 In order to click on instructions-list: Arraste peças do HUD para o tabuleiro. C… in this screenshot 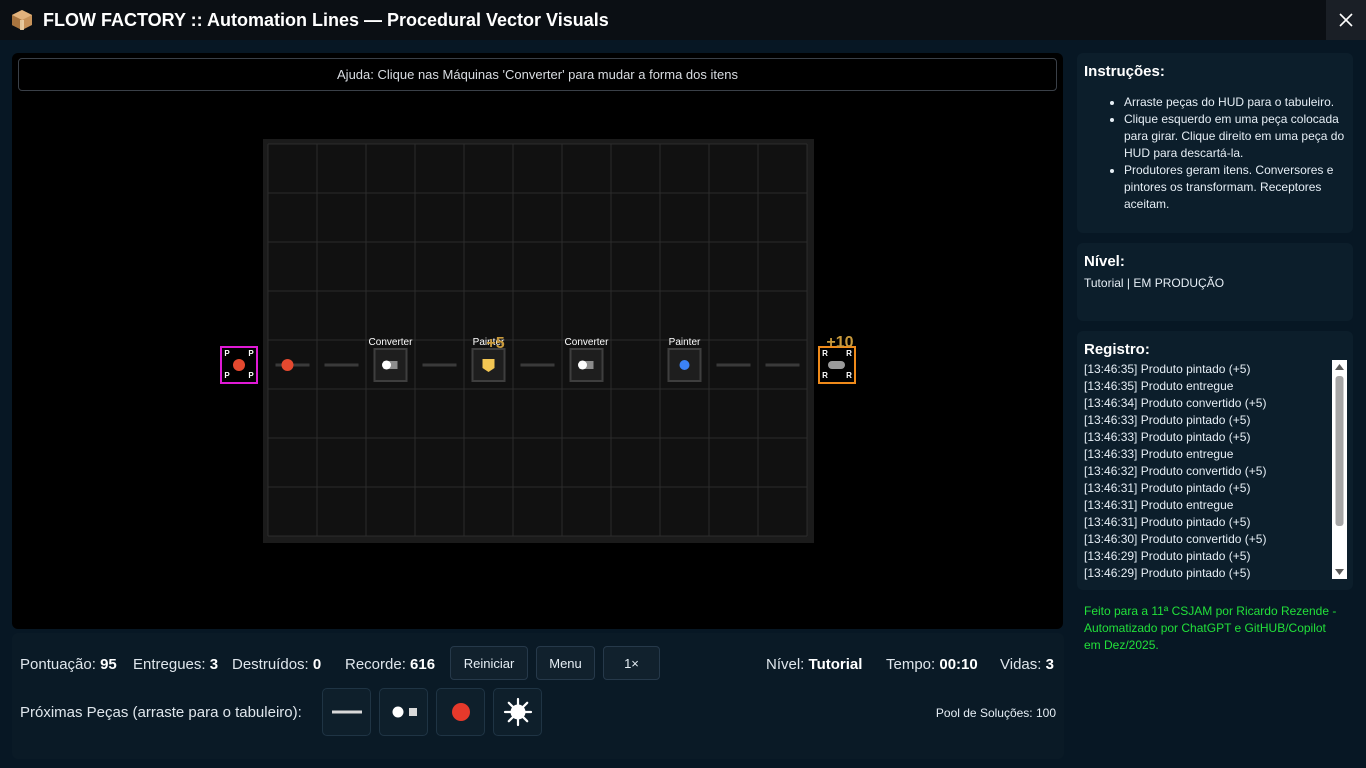, I will do `click(1211, 153)`.